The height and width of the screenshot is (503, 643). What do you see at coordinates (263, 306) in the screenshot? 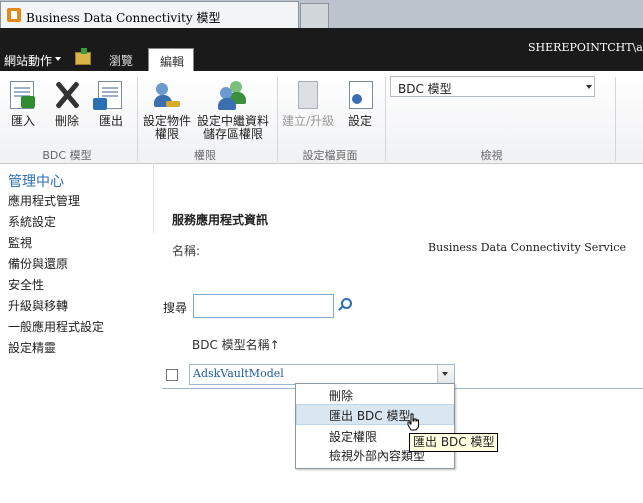
I see `search-input` at bounding box center [263, 306].